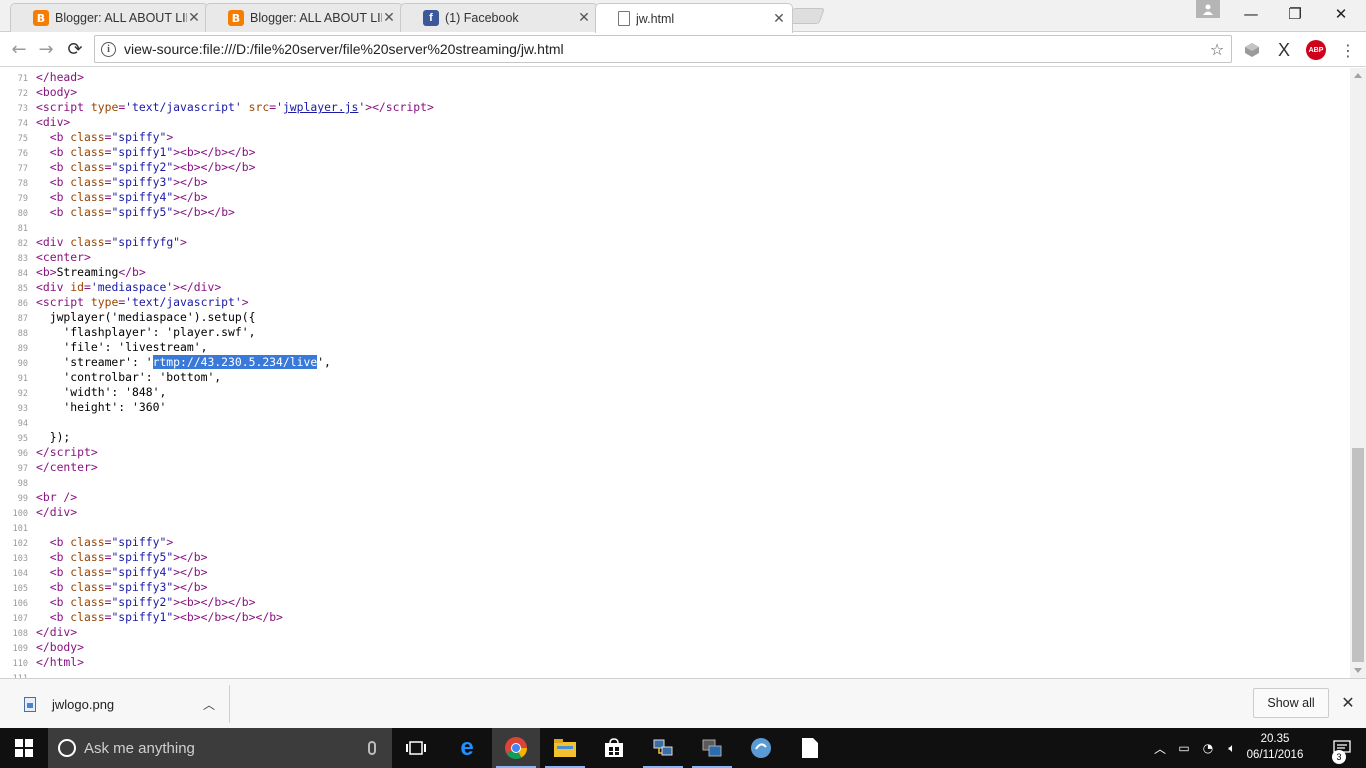  I want to click on start-button, so click(24, 748).